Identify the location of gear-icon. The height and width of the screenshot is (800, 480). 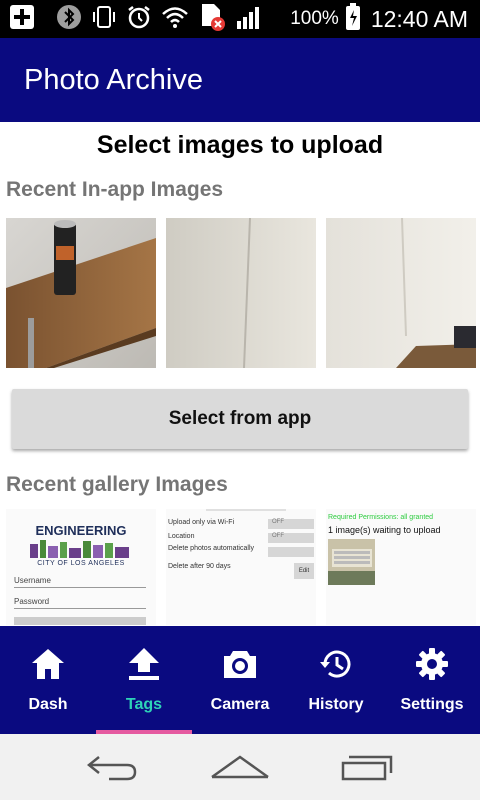
(432, 664).